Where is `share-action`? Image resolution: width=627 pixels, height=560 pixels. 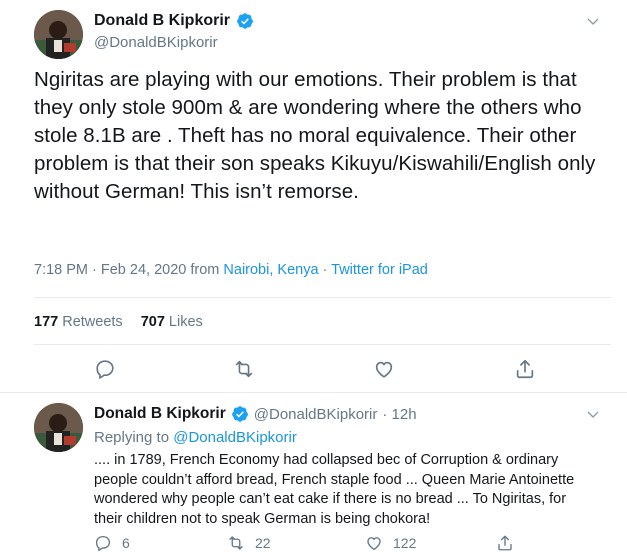 share-action is located at coordinates (505, 543).